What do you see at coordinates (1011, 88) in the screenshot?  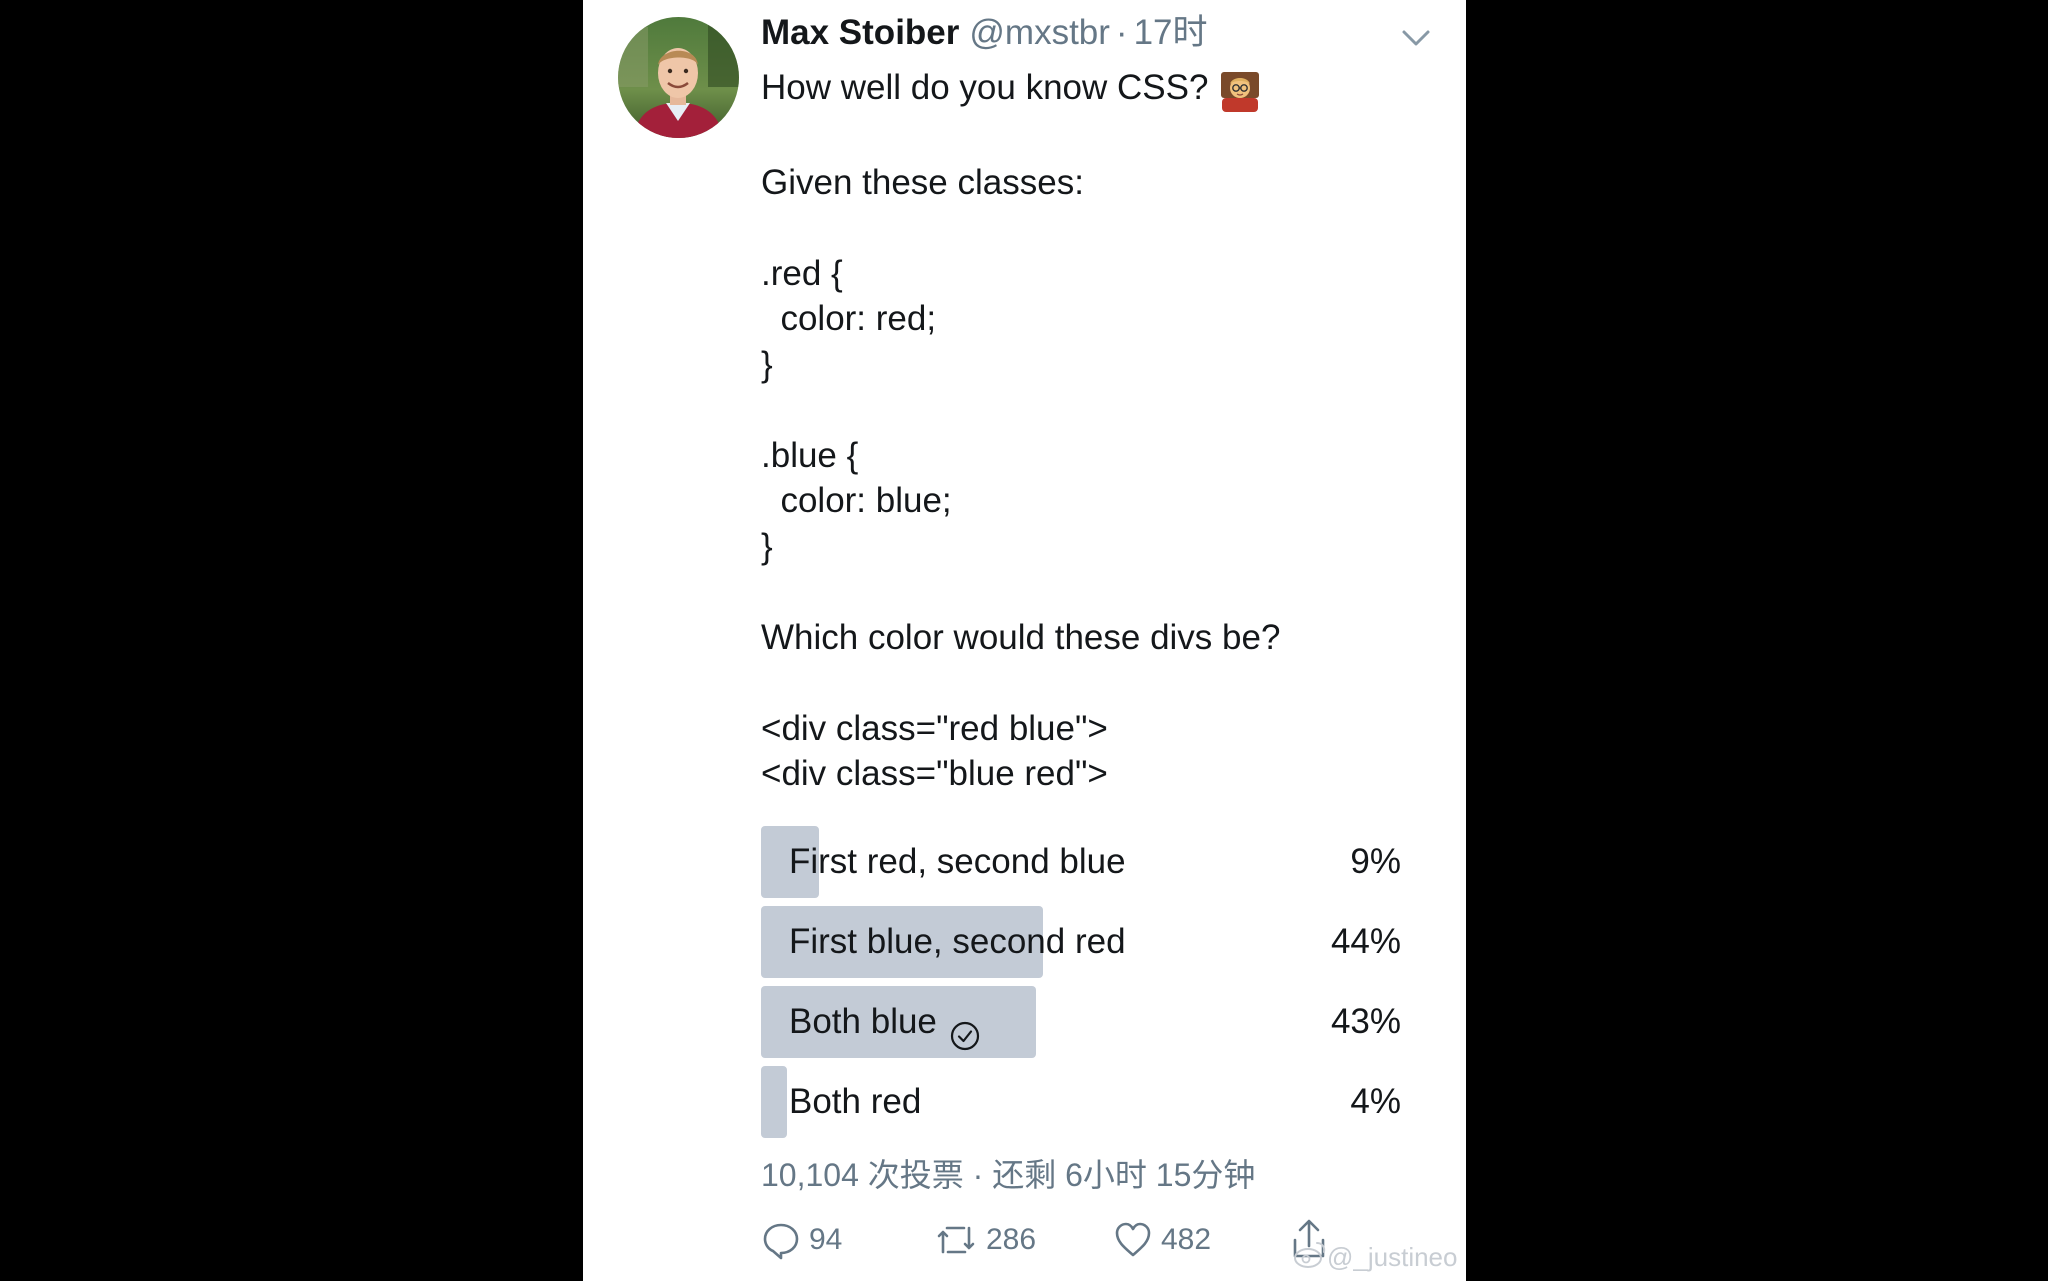 I see `tweet-line: How well do you know CSS?` at bounding box center [1011, 88].